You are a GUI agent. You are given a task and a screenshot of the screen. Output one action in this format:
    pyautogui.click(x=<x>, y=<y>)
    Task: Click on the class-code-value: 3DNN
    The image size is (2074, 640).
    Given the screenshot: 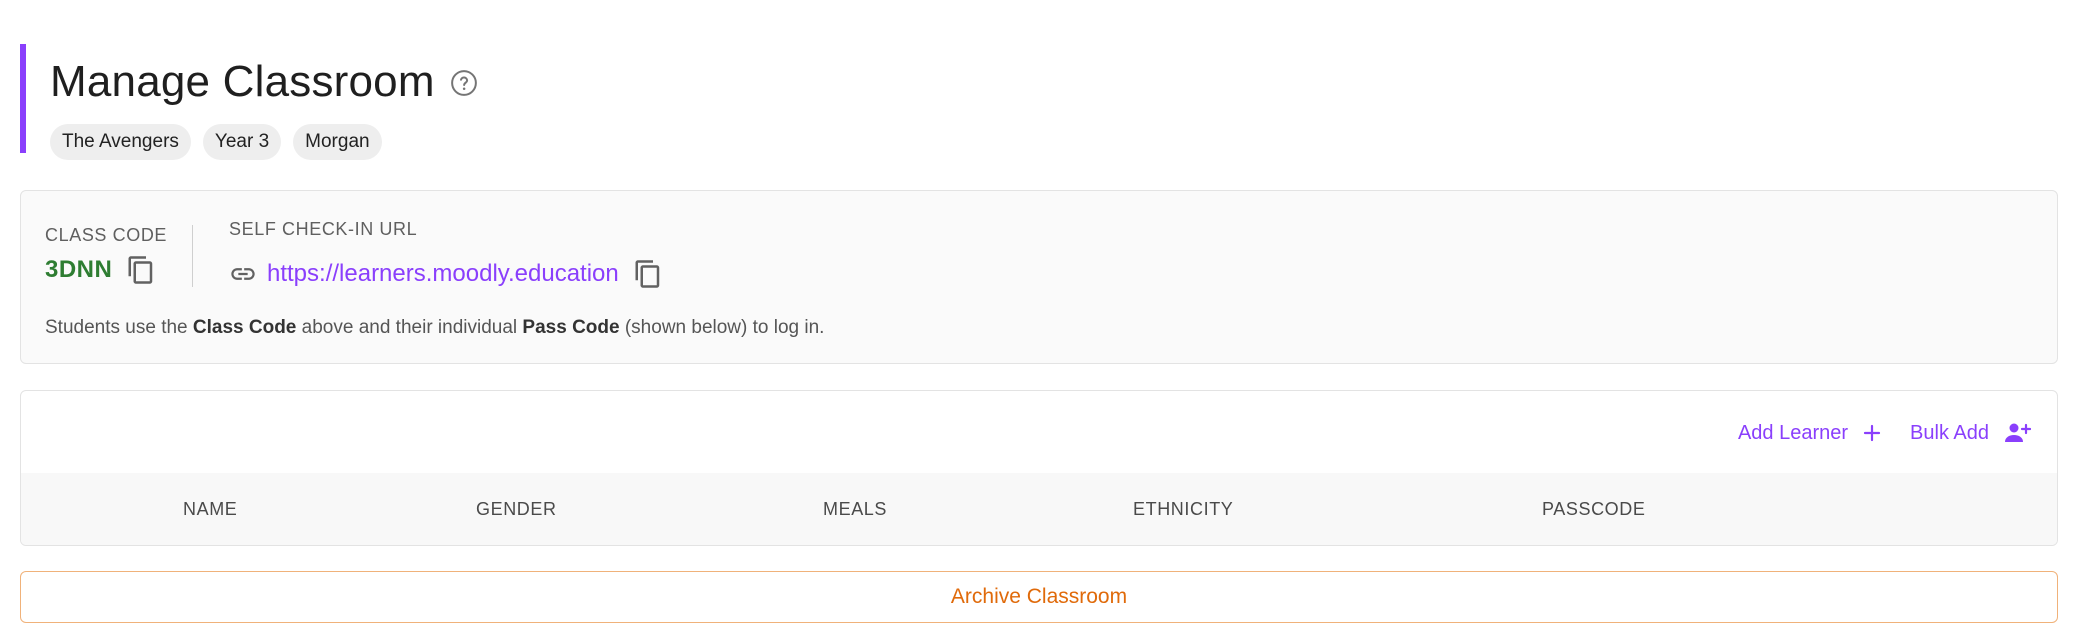 What is the action you would take?
    pyautogui.click(x=79, y=269)
    